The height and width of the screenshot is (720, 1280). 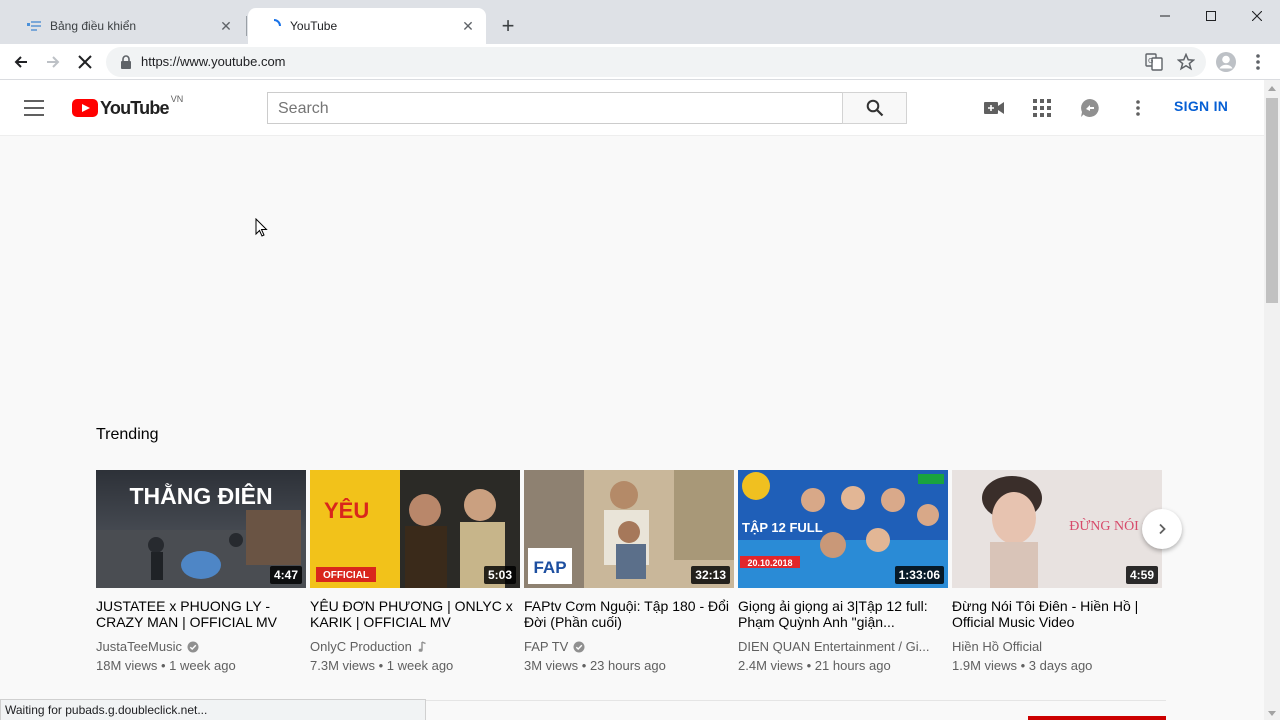 I want to click on thumbnail-title-text: THẰNG ĐIÊN, so click(x=200, y=495).